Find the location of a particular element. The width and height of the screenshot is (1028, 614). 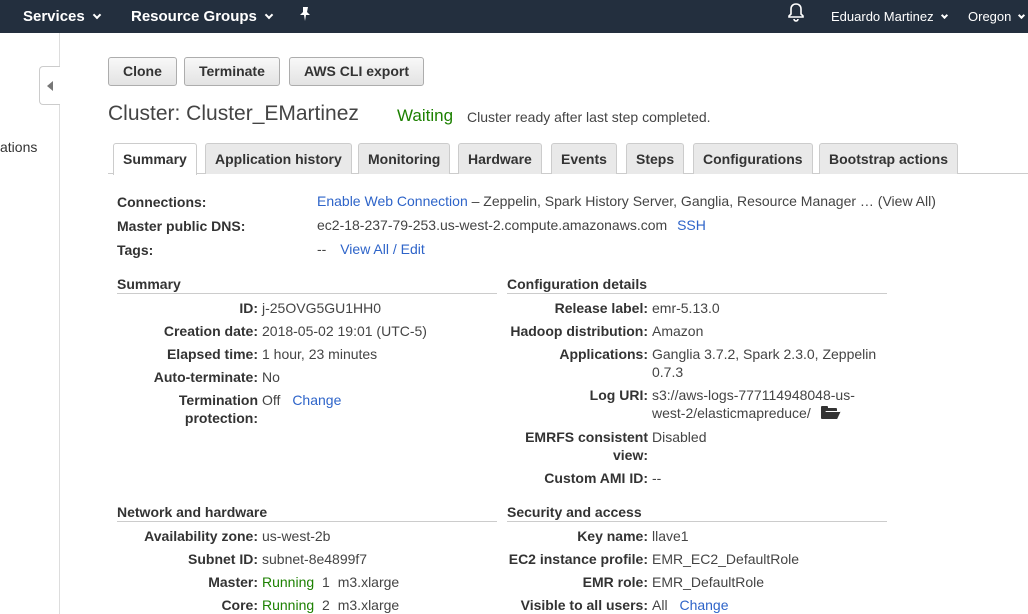

emrfs-label-line1: EMRFS consistent is located at coordinates (586, 437).